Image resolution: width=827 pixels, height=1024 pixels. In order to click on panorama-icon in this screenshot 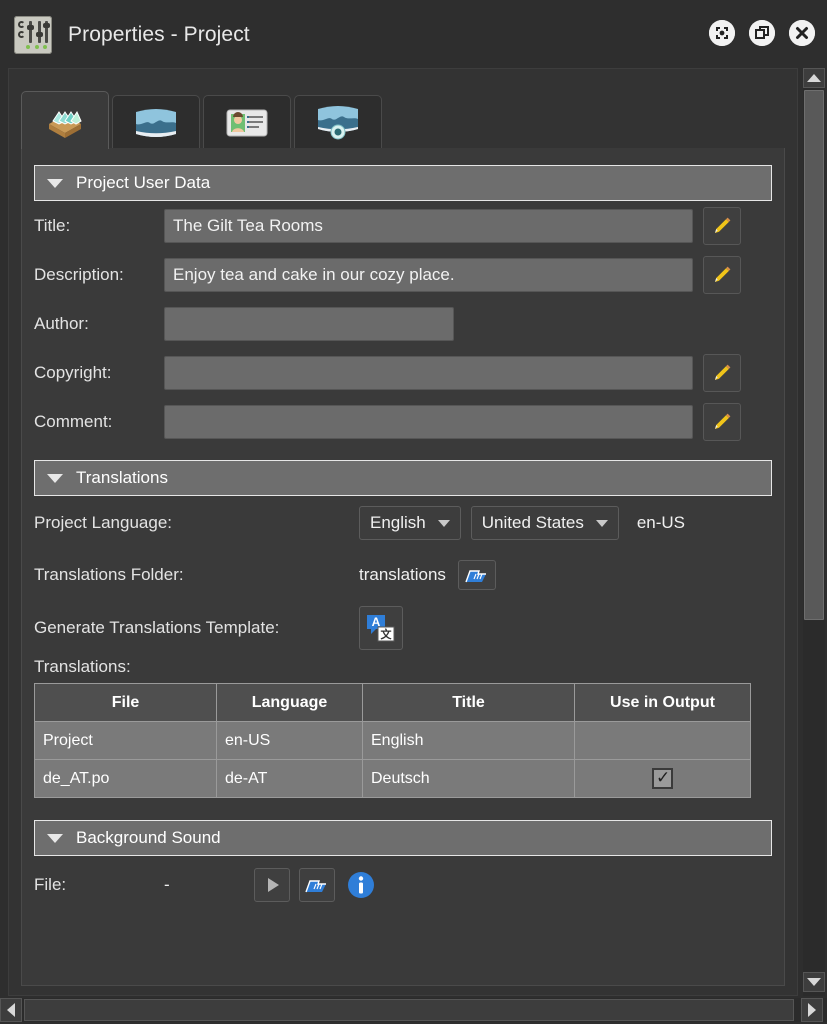, I will do `click(156, 122)`.